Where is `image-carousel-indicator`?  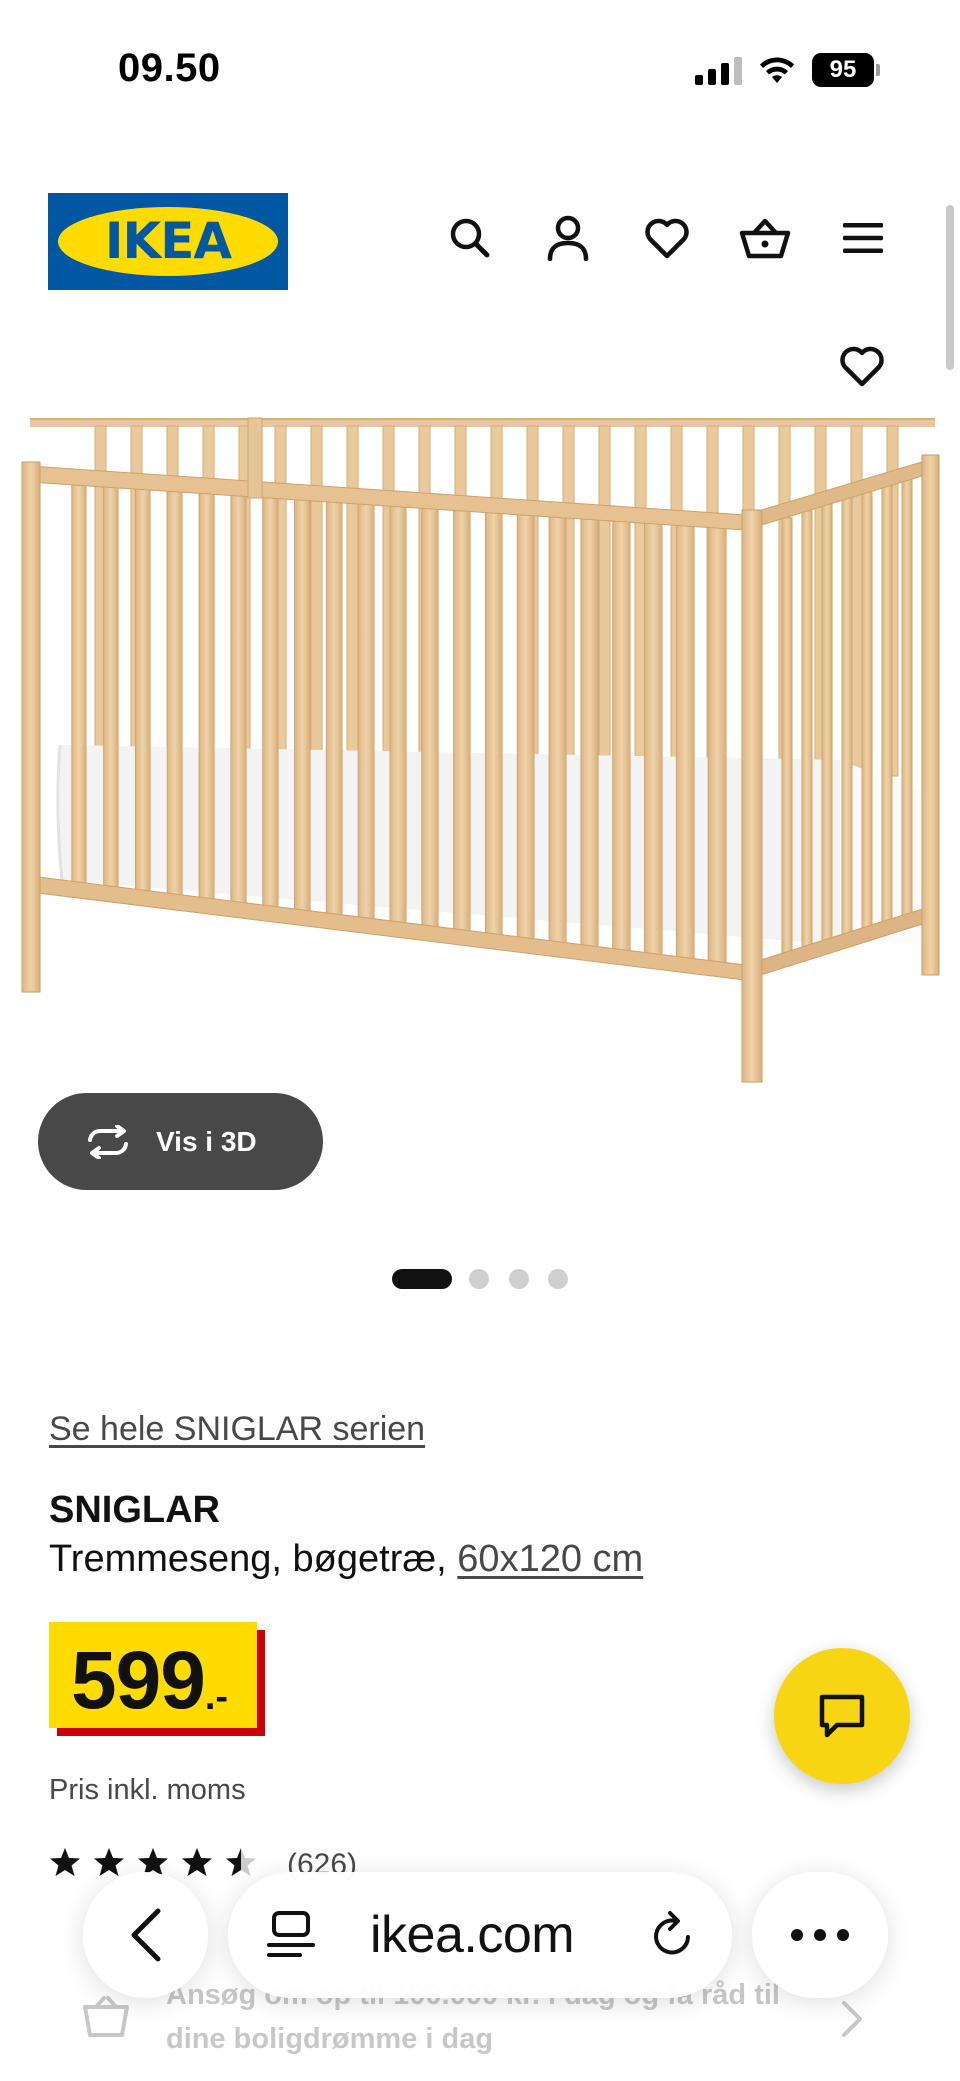
image-carousel-indicator is located at coordinates (480, 1279).